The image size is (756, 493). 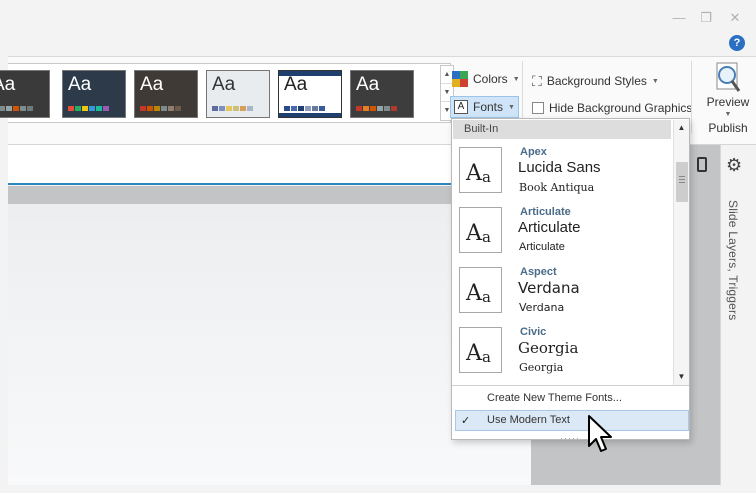 What do you see at coordinates (533, 332) in the screenshot?
I see `font-theme-name: Civic` at bounding box center [533, 332].